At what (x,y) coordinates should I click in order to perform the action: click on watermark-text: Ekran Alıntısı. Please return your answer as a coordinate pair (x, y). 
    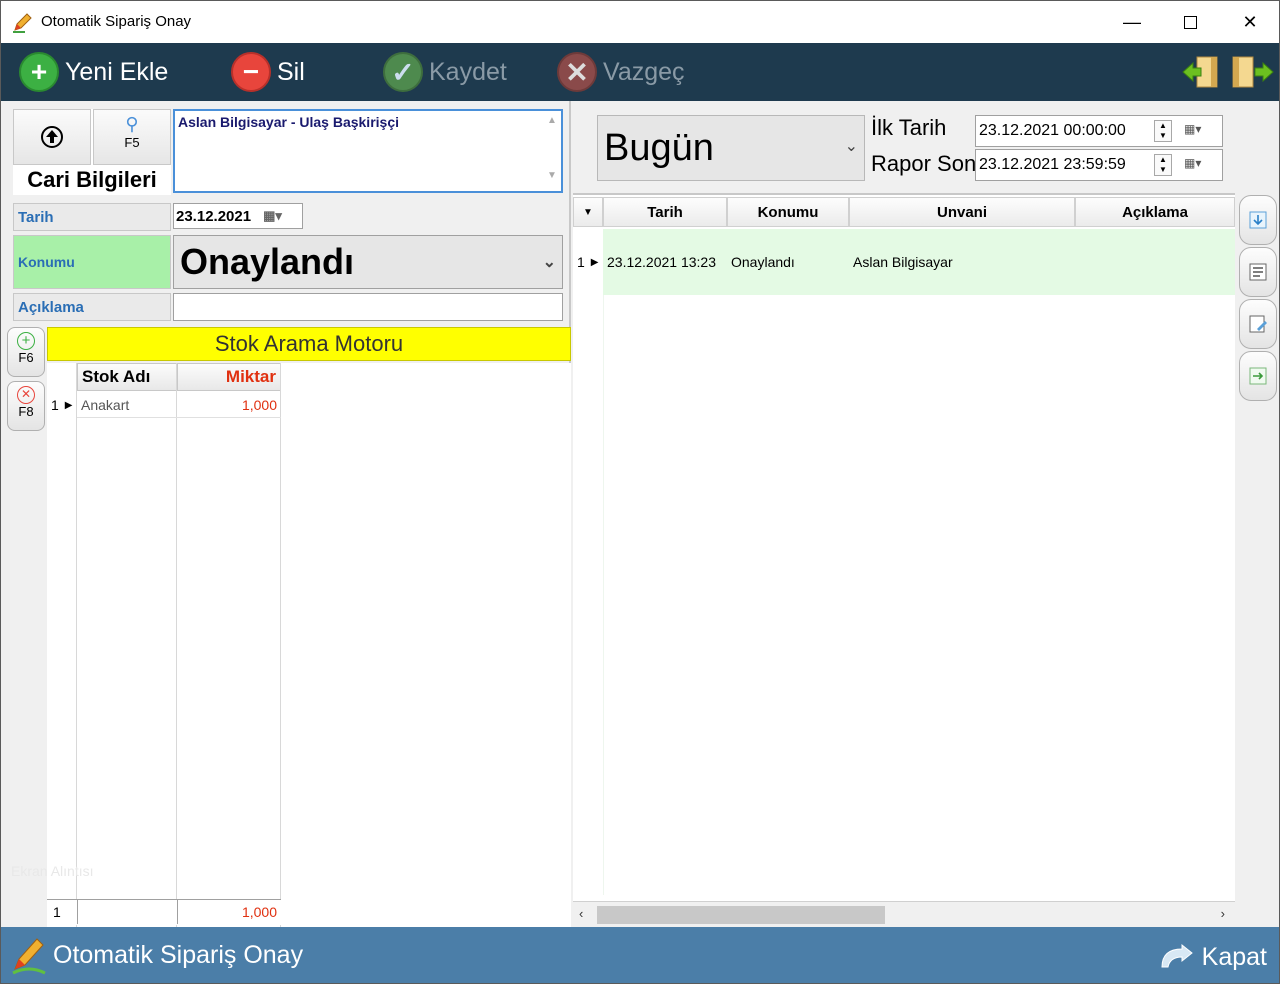
    Looking at the image, I should click on (52, 871).